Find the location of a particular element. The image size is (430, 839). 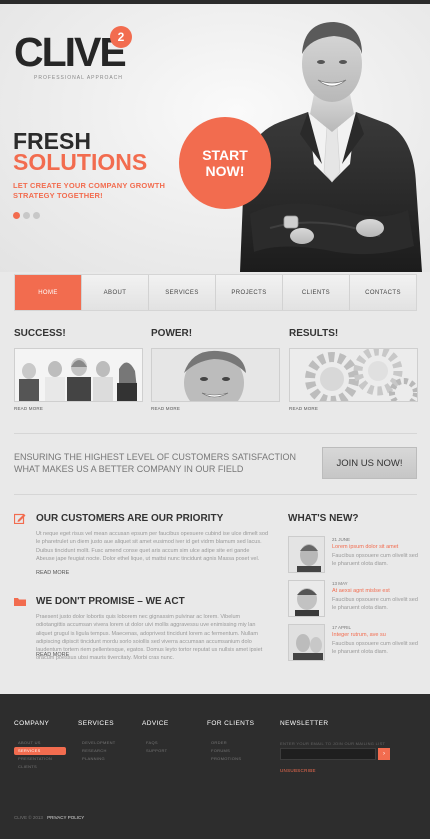

logo-badge: 2 is located at coordinates (121, 37).